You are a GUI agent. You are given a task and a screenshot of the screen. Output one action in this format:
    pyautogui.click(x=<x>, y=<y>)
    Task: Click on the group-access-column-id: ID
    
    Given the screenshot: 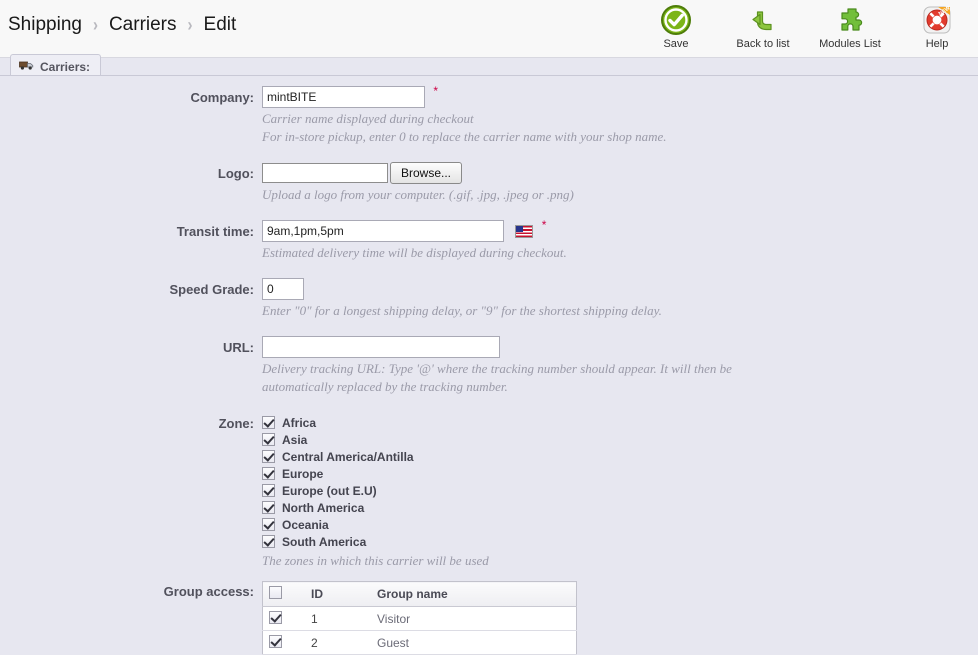 What is the action you would take?
    pyautogui.click(x=338, y=594)
    